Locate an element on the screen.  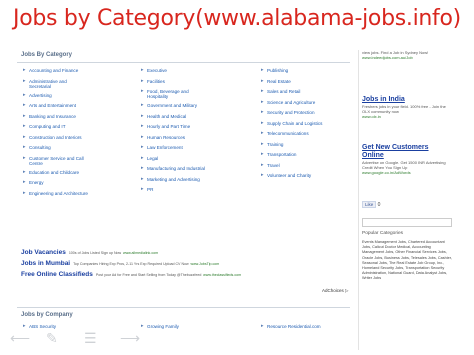
category-link-text: Food, Beverage and Hospitality is located at coordinates (176, 94).